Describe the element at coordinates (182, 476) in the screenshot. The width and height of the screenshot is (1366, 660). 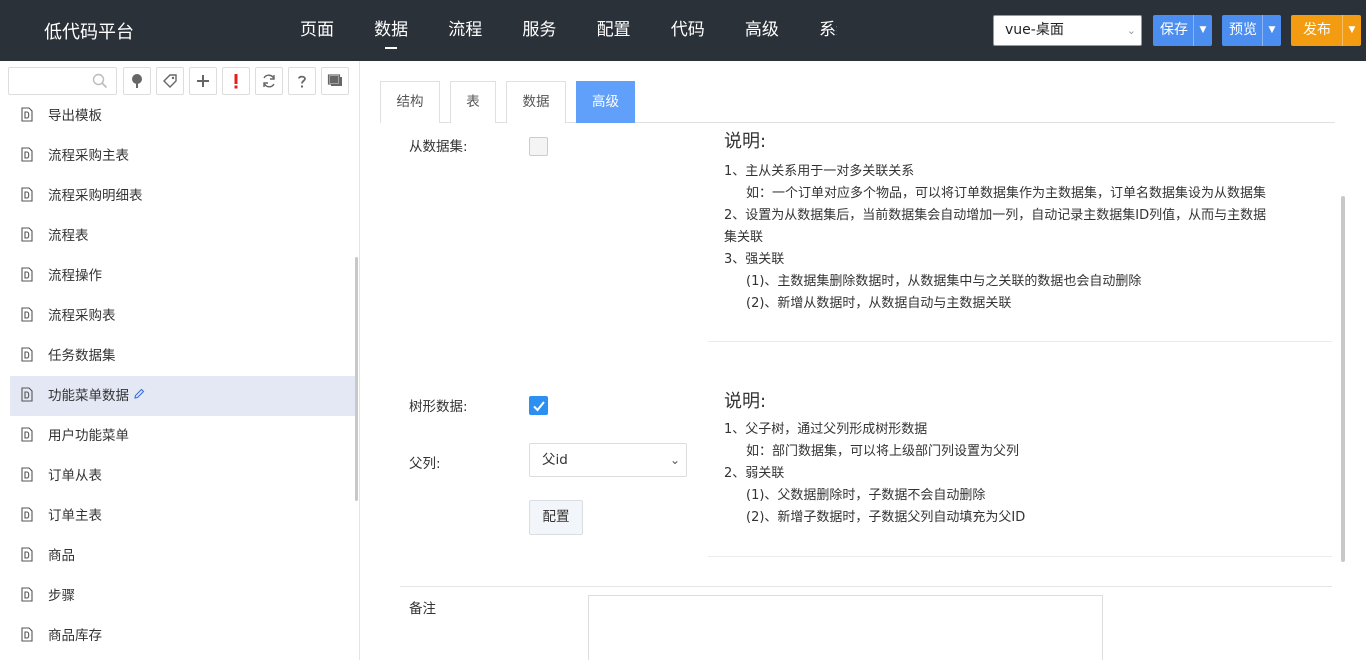
I see `tree-item: 订单从表` at that location.